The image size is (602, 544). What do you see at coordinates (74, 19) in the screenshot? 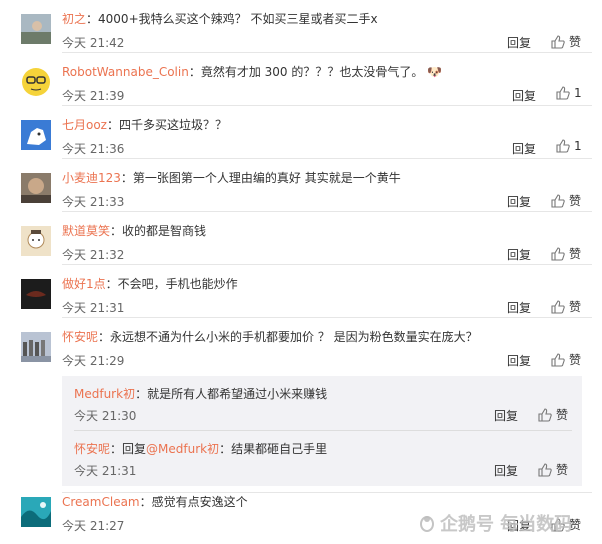
I see `username-link: 初之` at bounding box center [74, 19].